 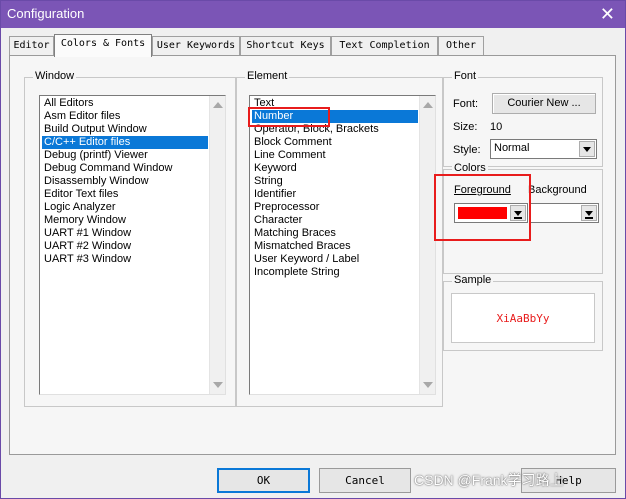 I want to click on list-item: Operator, Block, Brackets, so click(x=335, y=129).